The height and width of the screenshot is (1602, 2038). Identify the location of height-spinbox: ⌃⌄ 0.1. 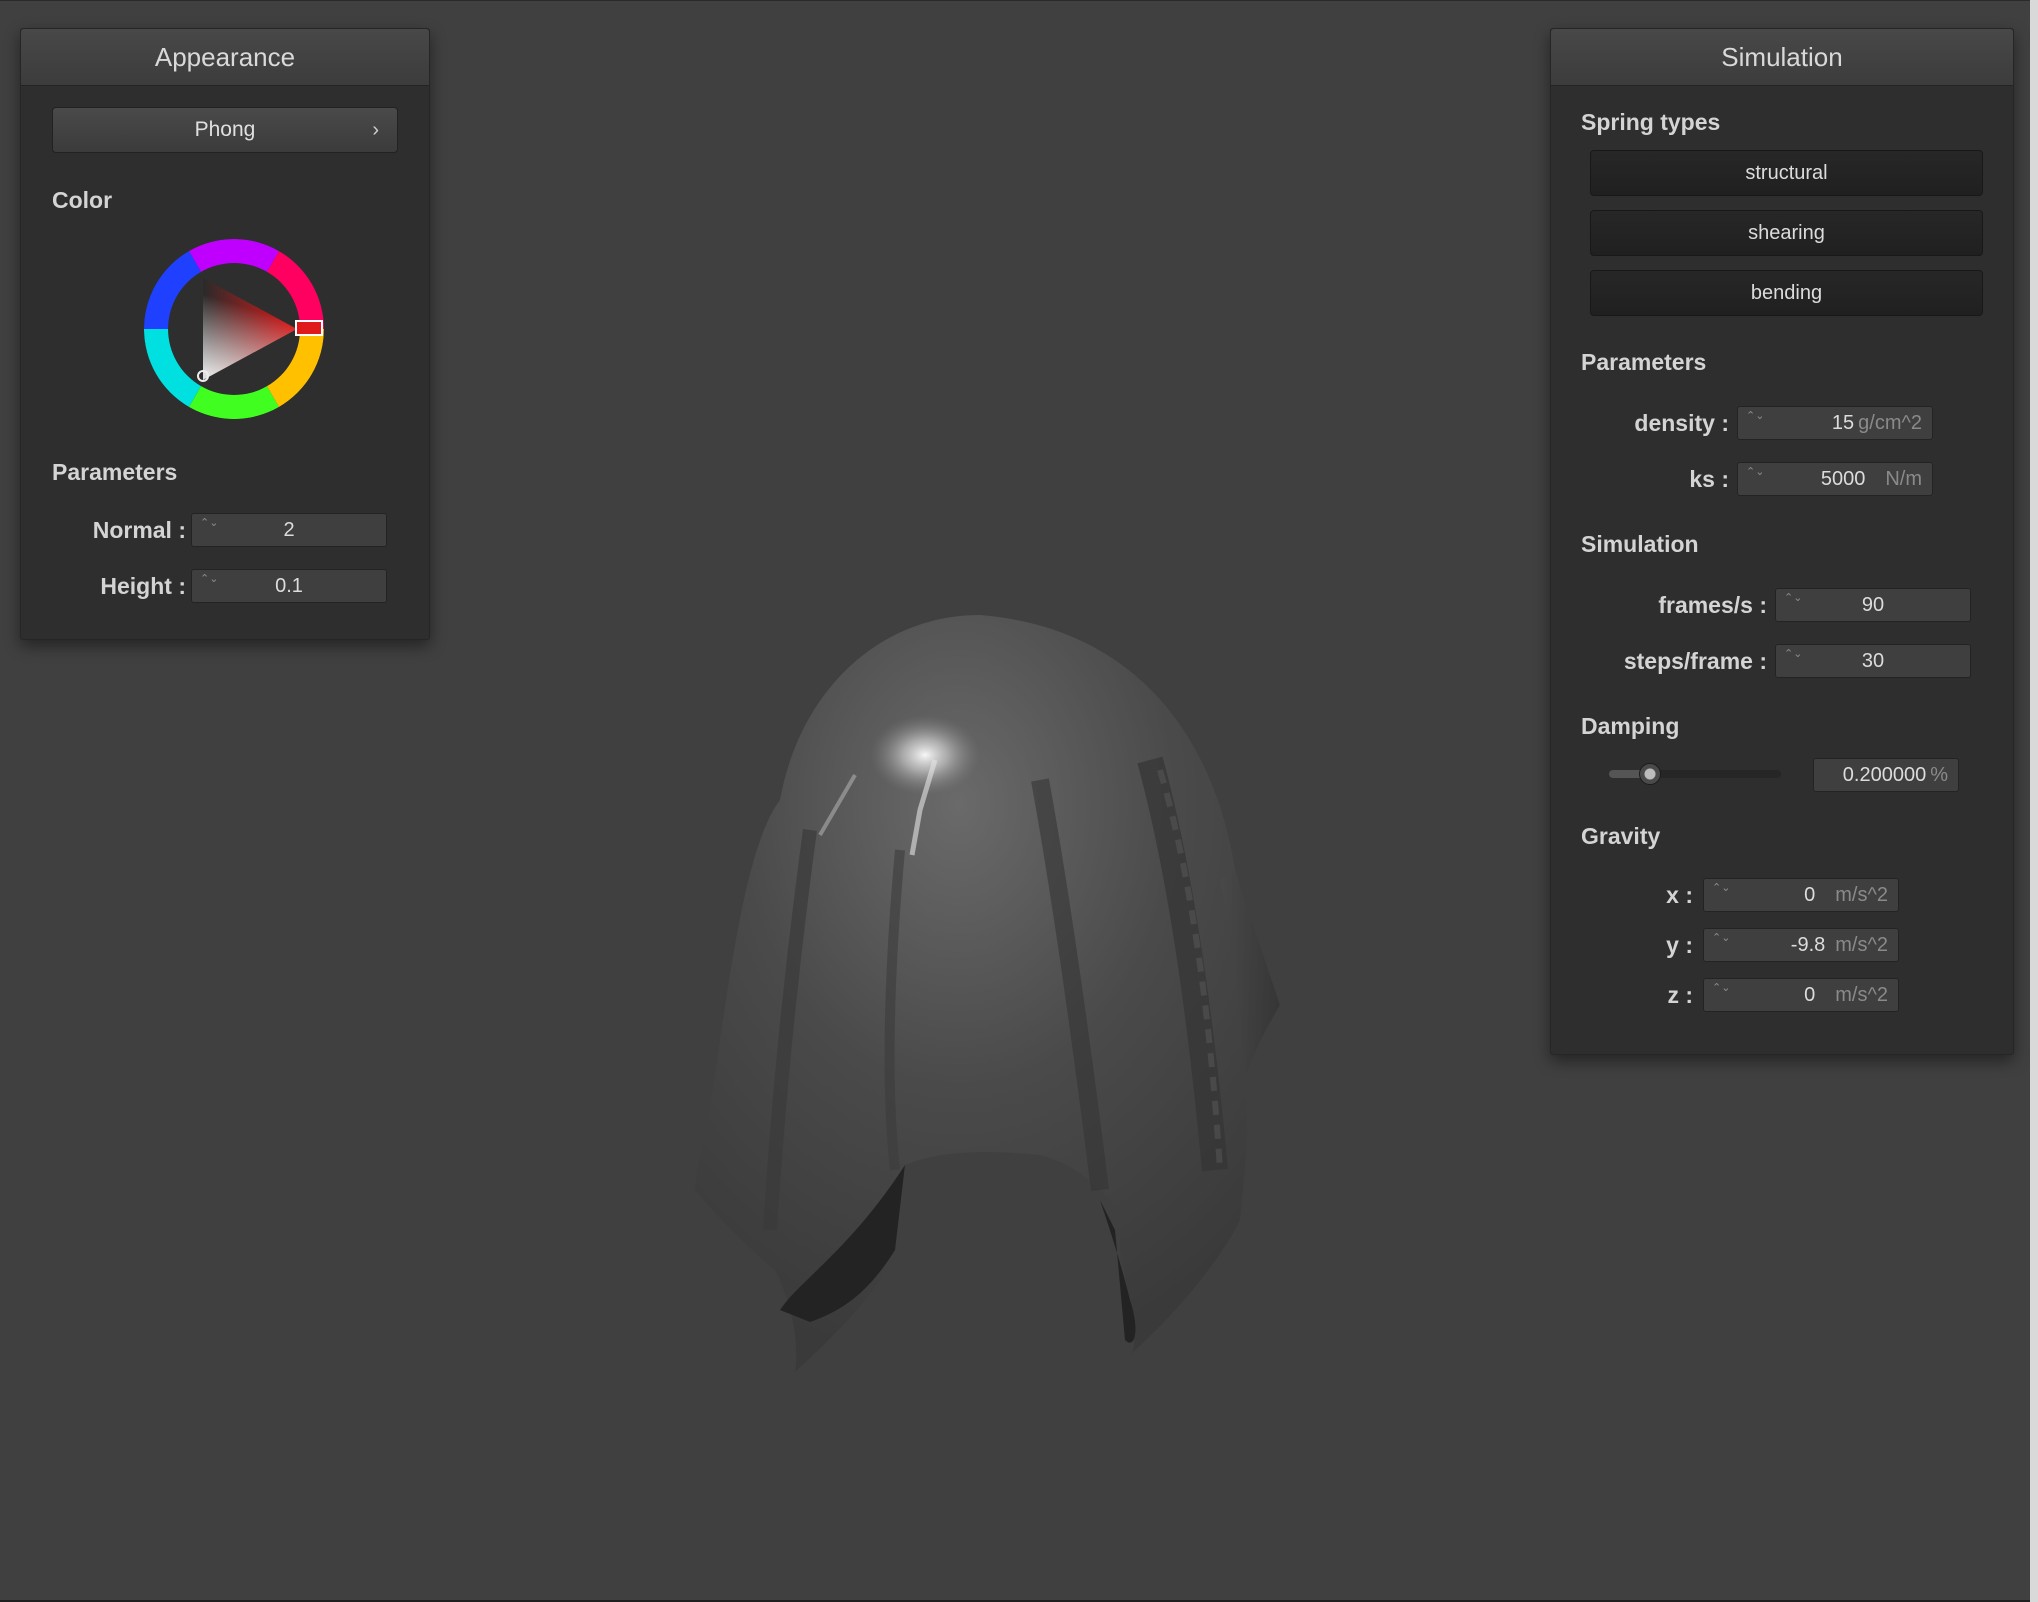
(289, 586).